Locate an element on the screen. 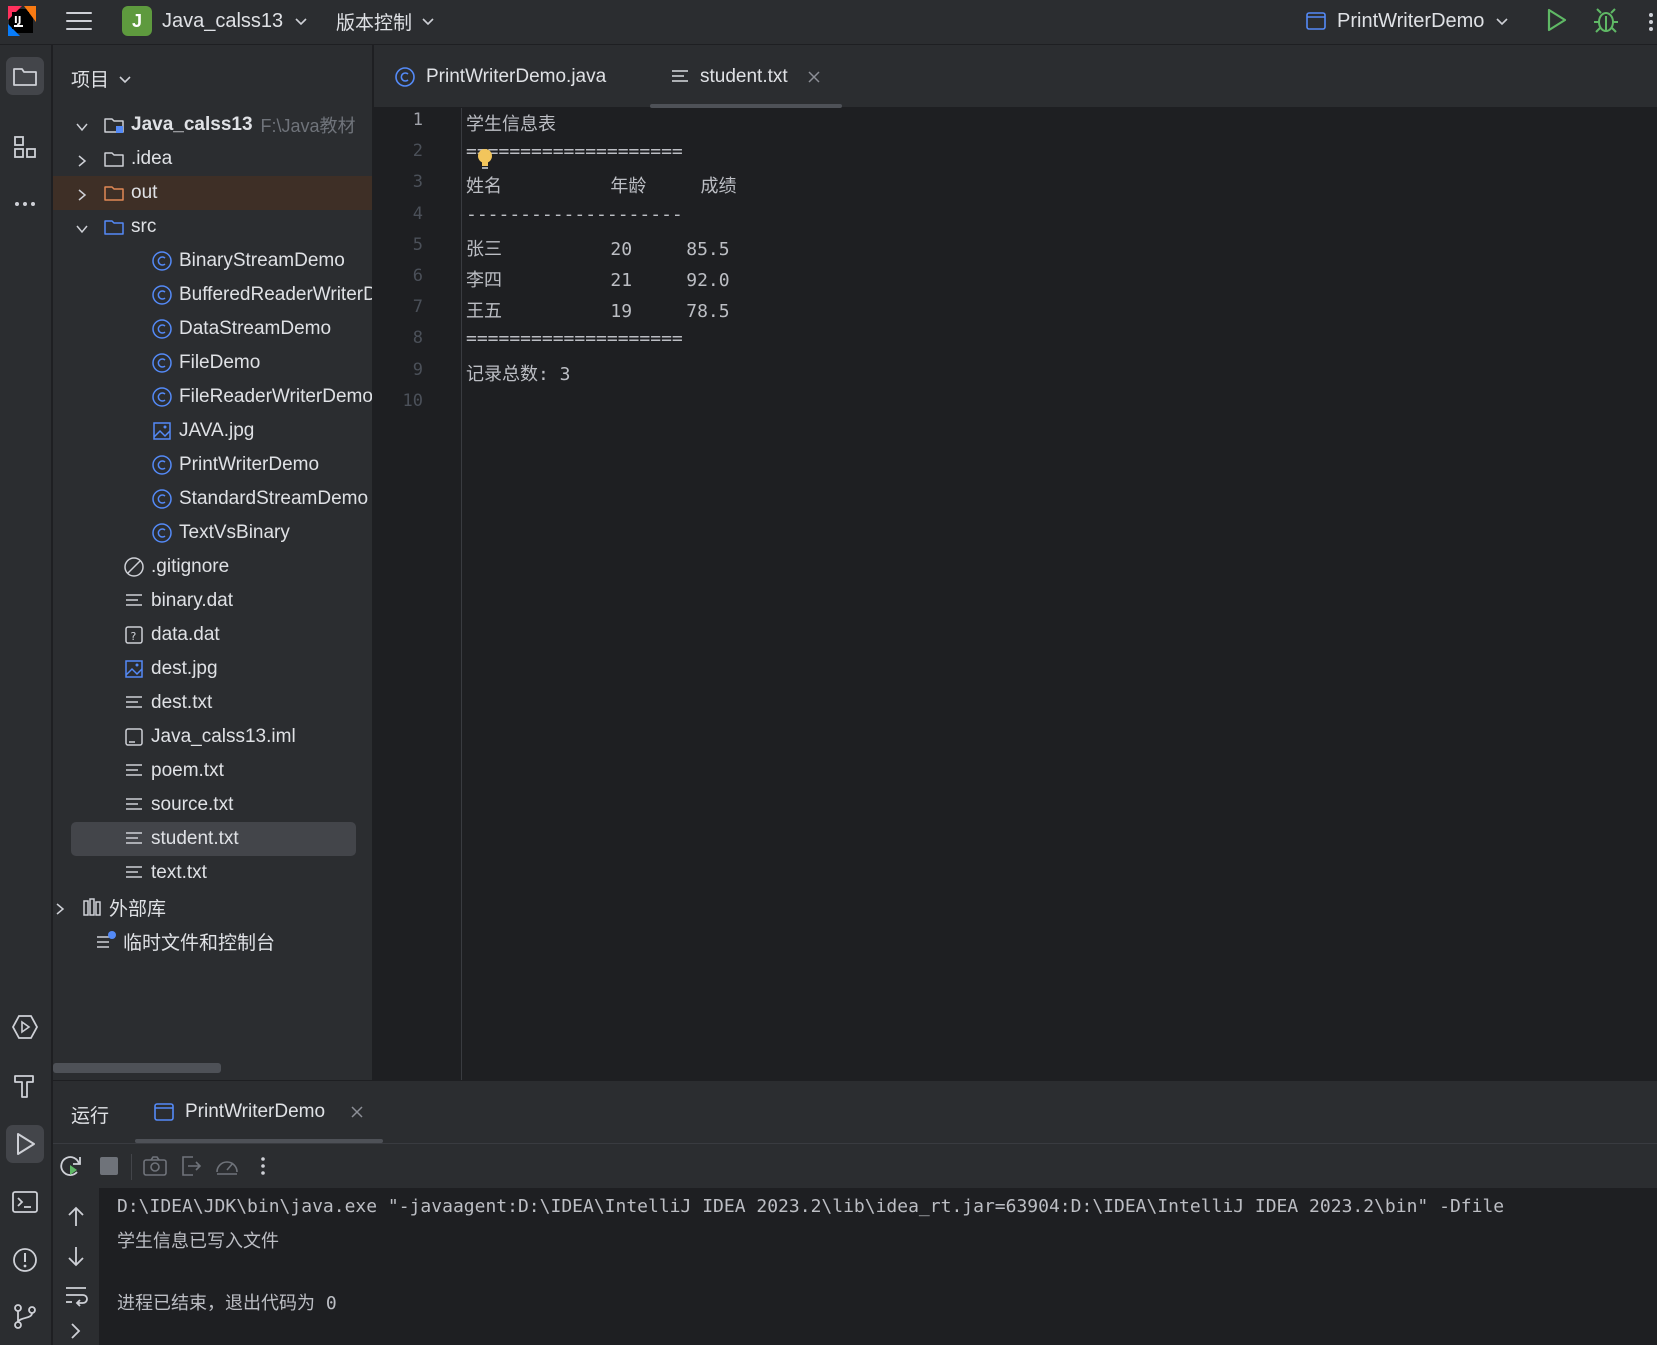 Image resolution: width=1657 pixels, height=1345 pixels. title-bar: IJ J Java_calss13 版本控制 PrintWriterDemo is located at coordinates (828, 22).